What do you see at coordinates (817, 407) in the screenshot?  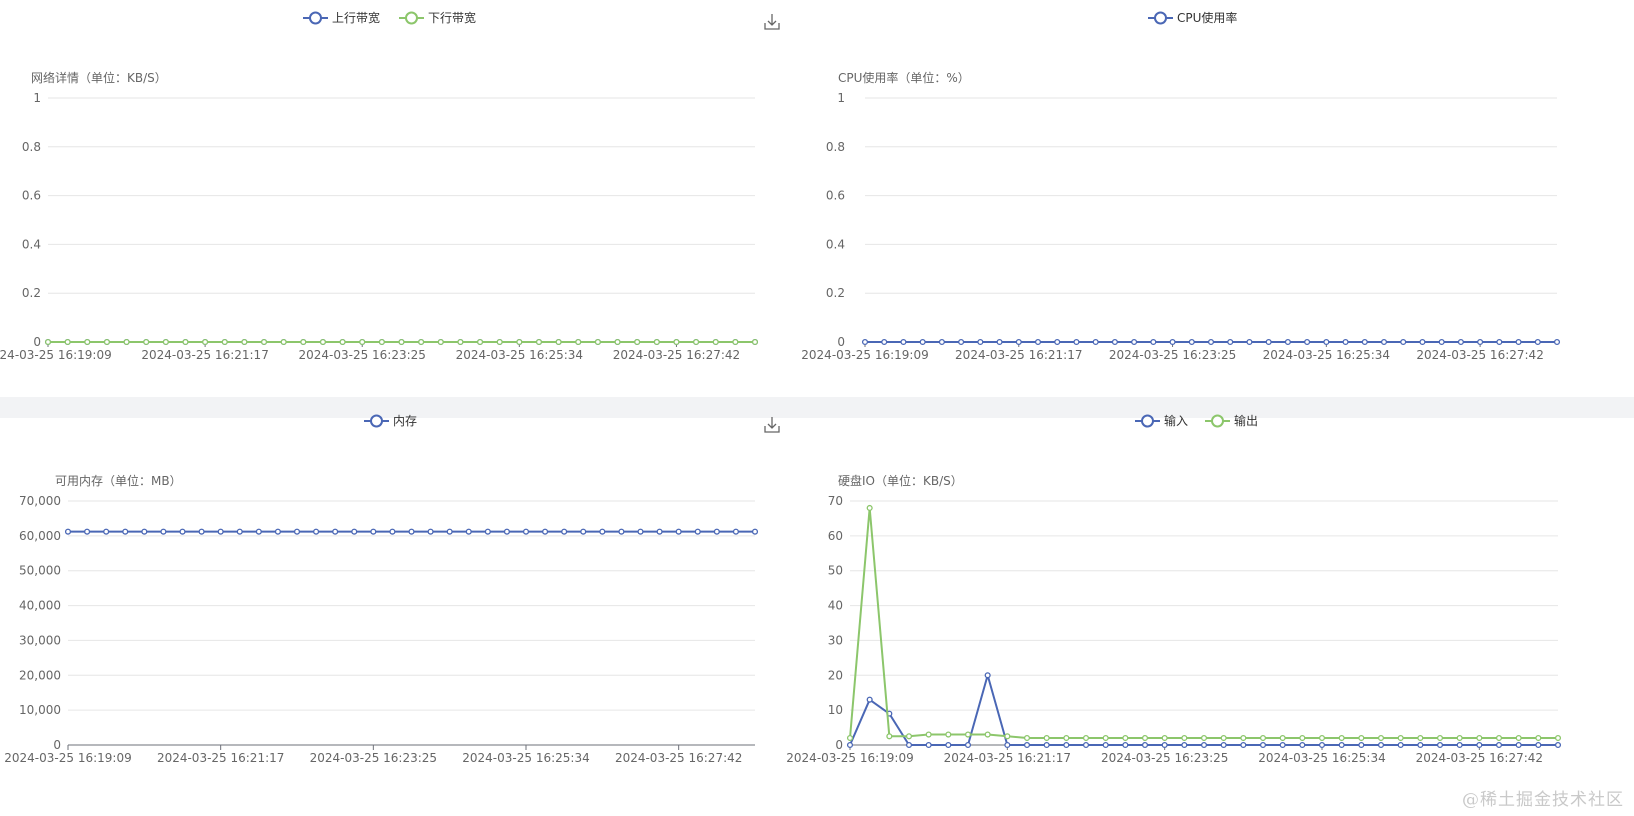 I see `panel-divider` at bounding box center [817, 407].